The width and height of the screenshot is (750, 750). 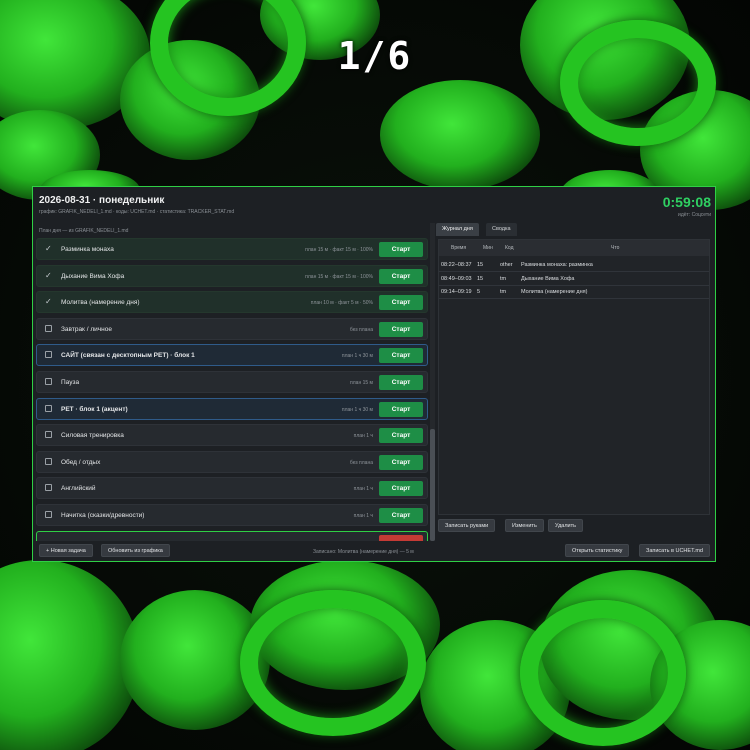 I want to click on scrollbar-thumb, so click(x=432, y=485).